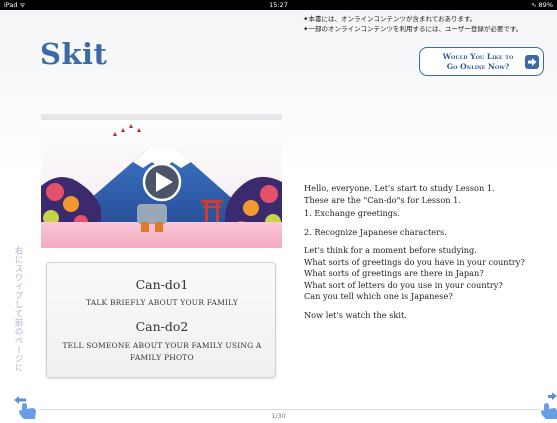 The height and width of the screenshot is (423, 557). I want to click on go-online-button: Would You Like to Go Online Now?, so click(481, 61).